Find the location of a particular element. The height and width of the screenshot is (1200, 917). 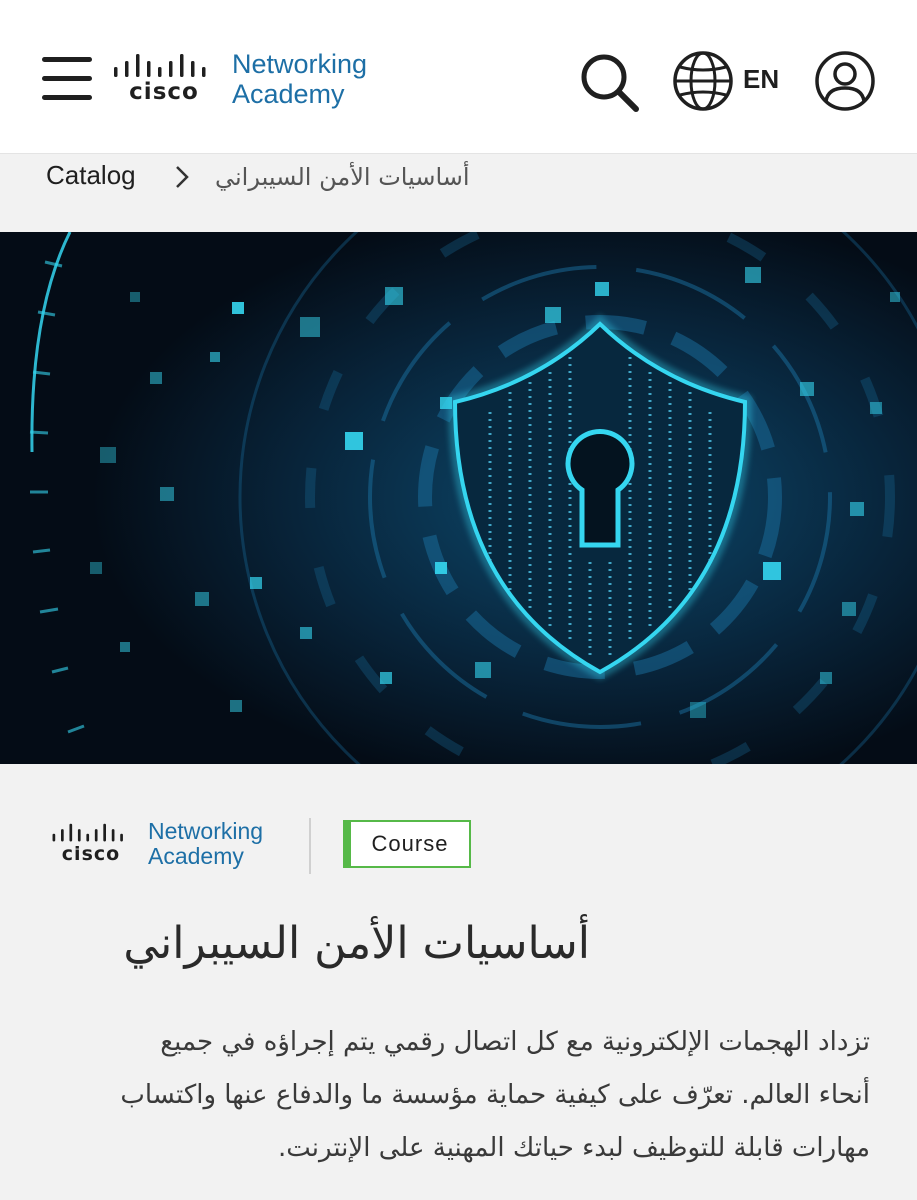

course-provider-logo: cisco Networking Academy is located at coordinates (156, 844).